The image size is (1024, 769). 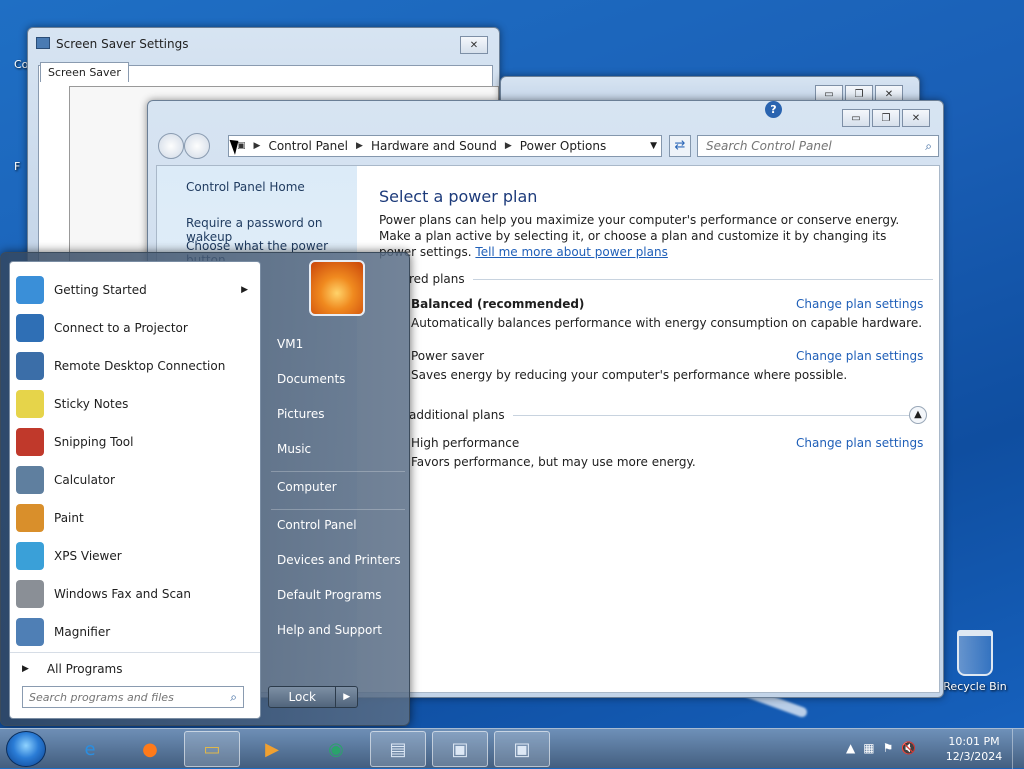 I want to click on plan-power-saver-name: Power saver, so click(x=447, y=356).